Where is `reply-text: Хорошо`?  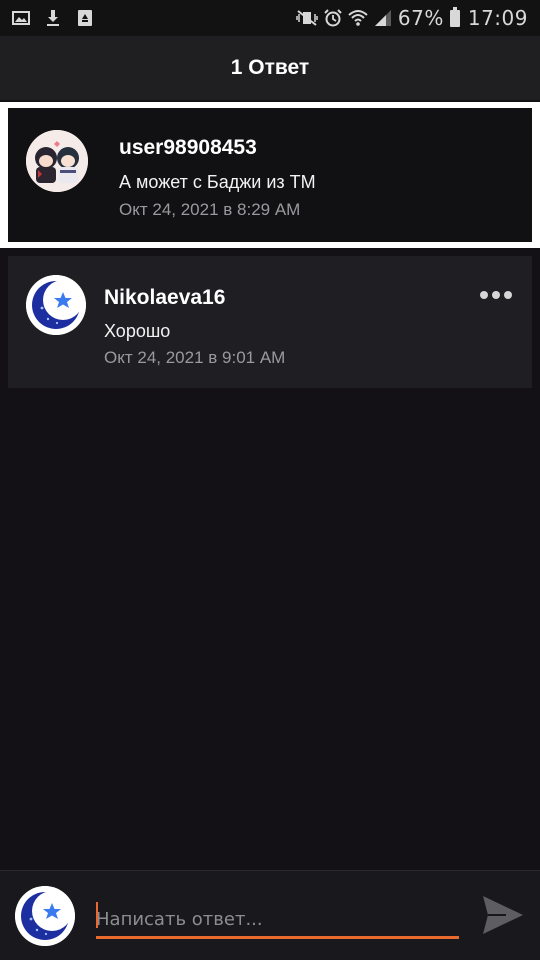 reply-text: Хорошо is located at coordinates (137, 331).